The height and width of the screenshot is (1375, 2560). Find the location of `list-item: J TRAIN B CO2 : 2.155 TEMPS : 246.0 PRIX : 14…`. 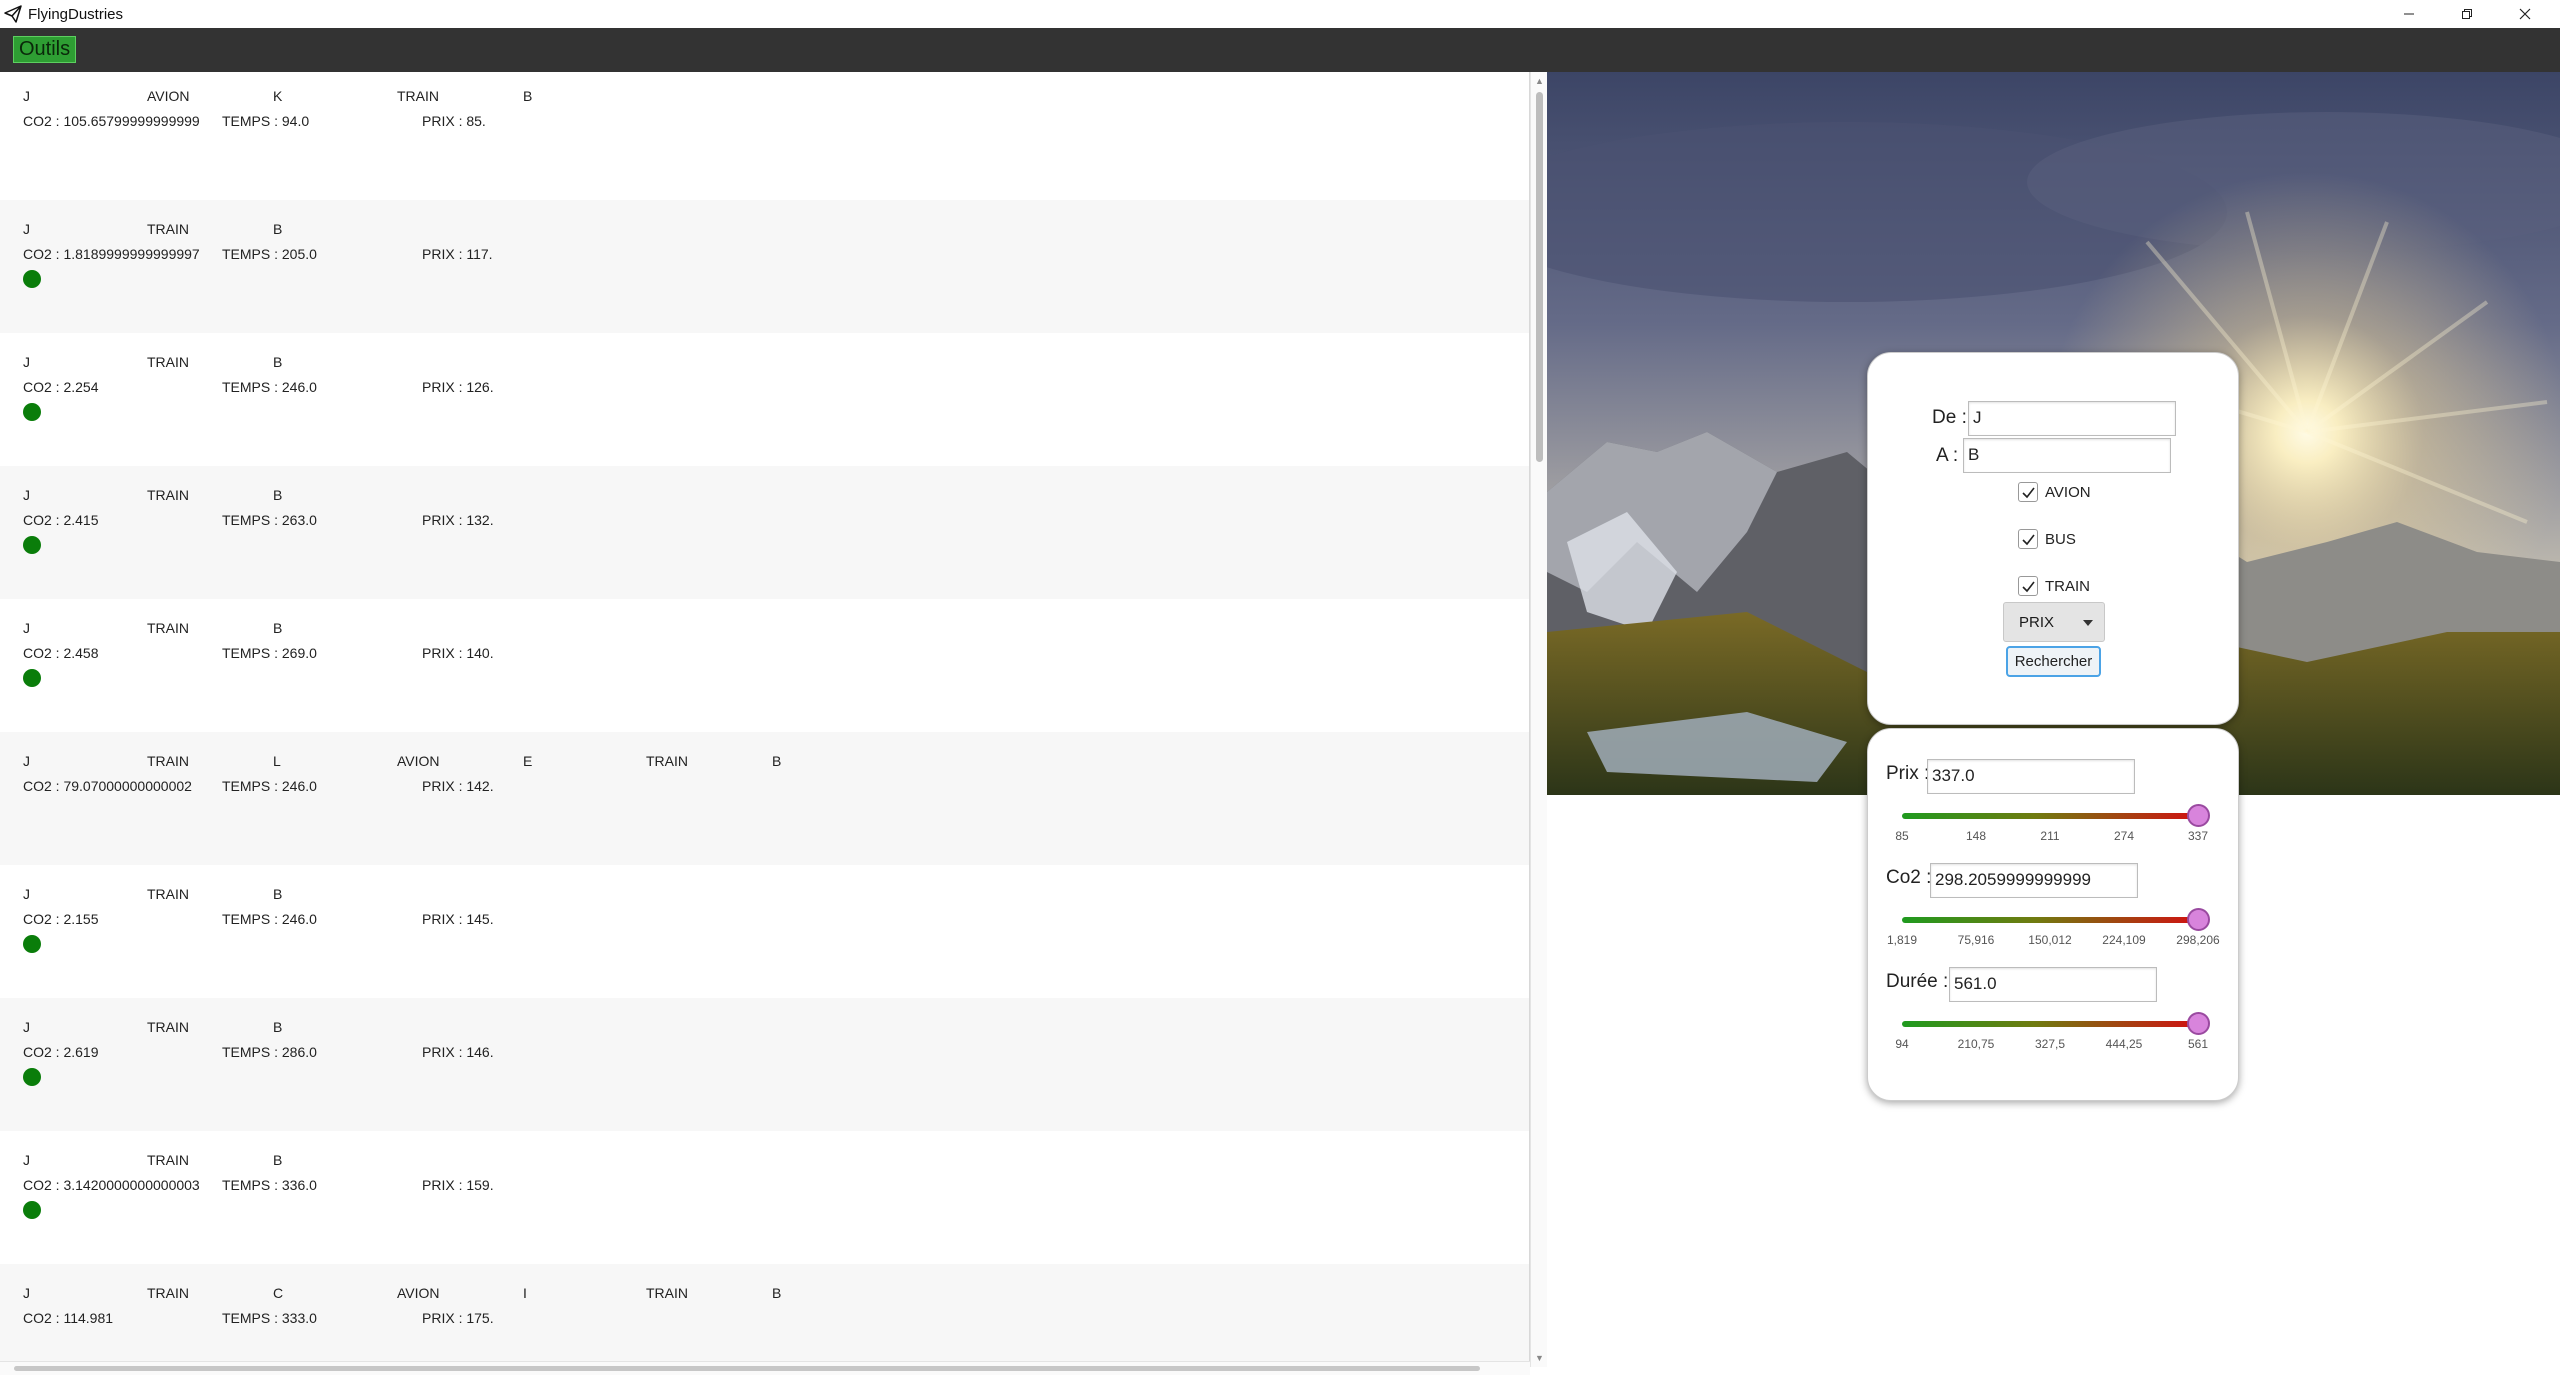

list-item: J TRAIN B CO2 : 2.155 TEMPS : 246.0 PRIX : 14… is located at coordinates (764, 931).